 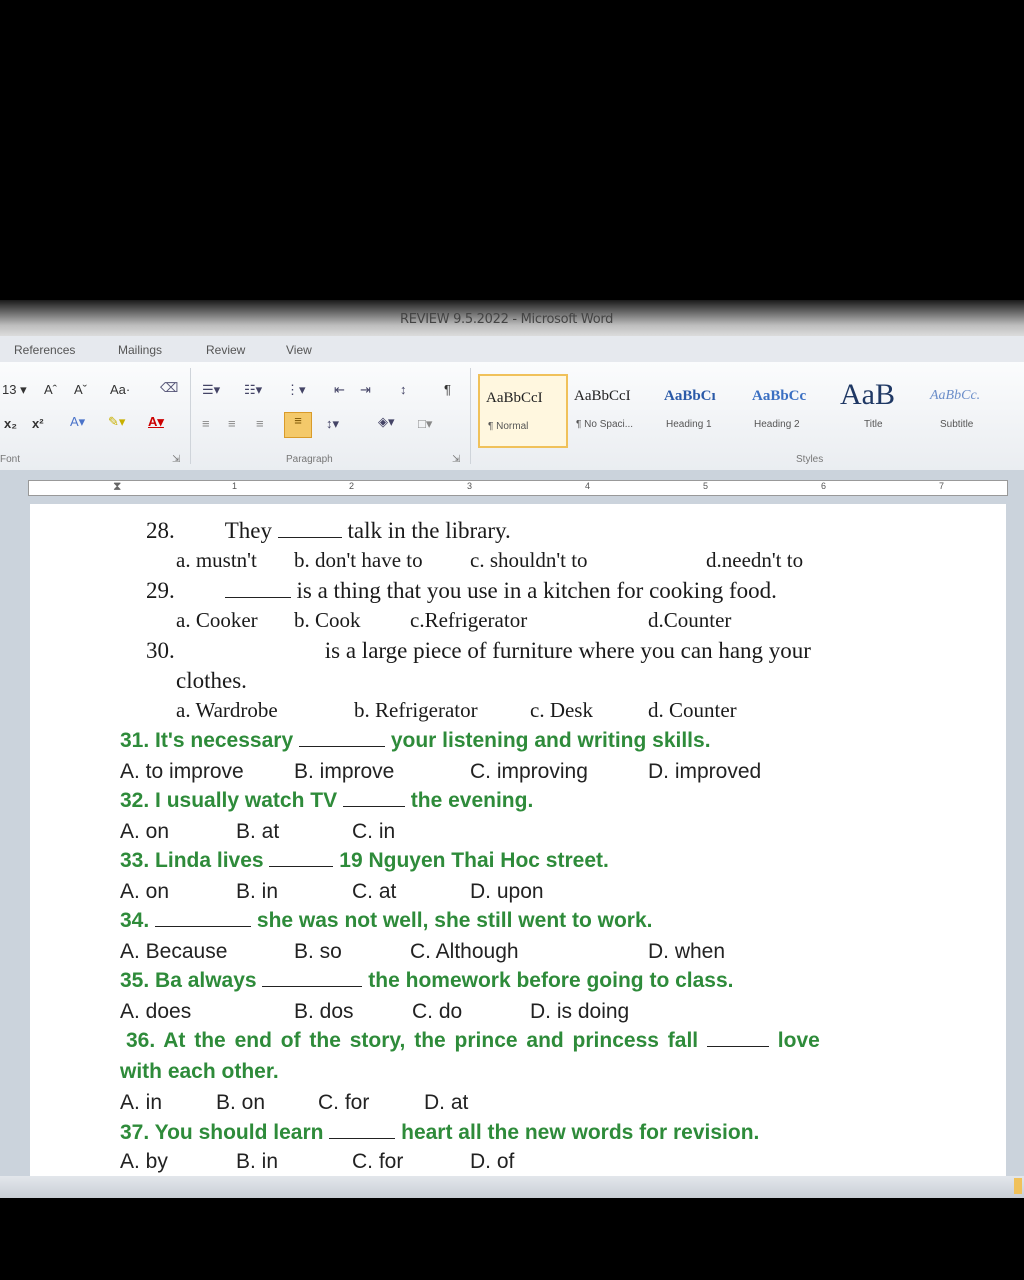 I want to click on q29-option-b: b. Cook, so click(x=327, y=620).